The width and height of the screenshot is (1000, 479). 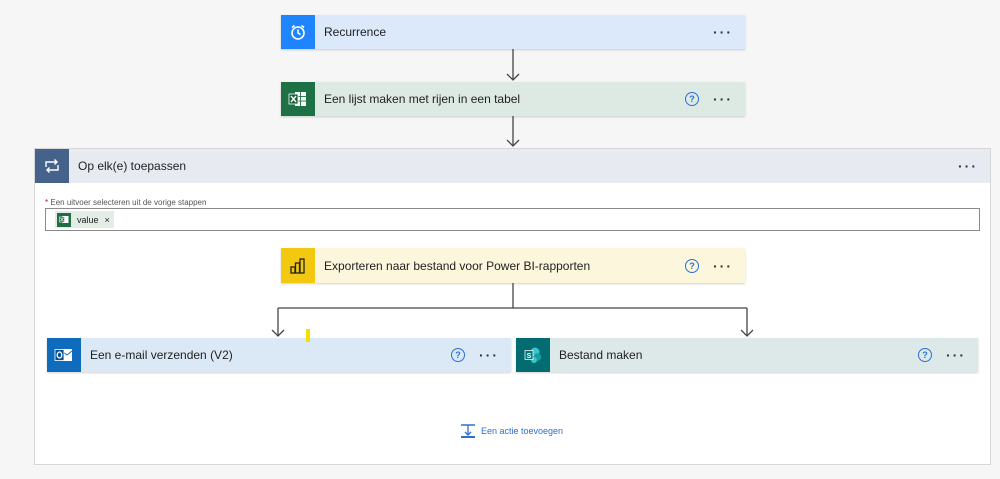 I want to click on list-rows-more-button: ···, so click(x=723, y=99).